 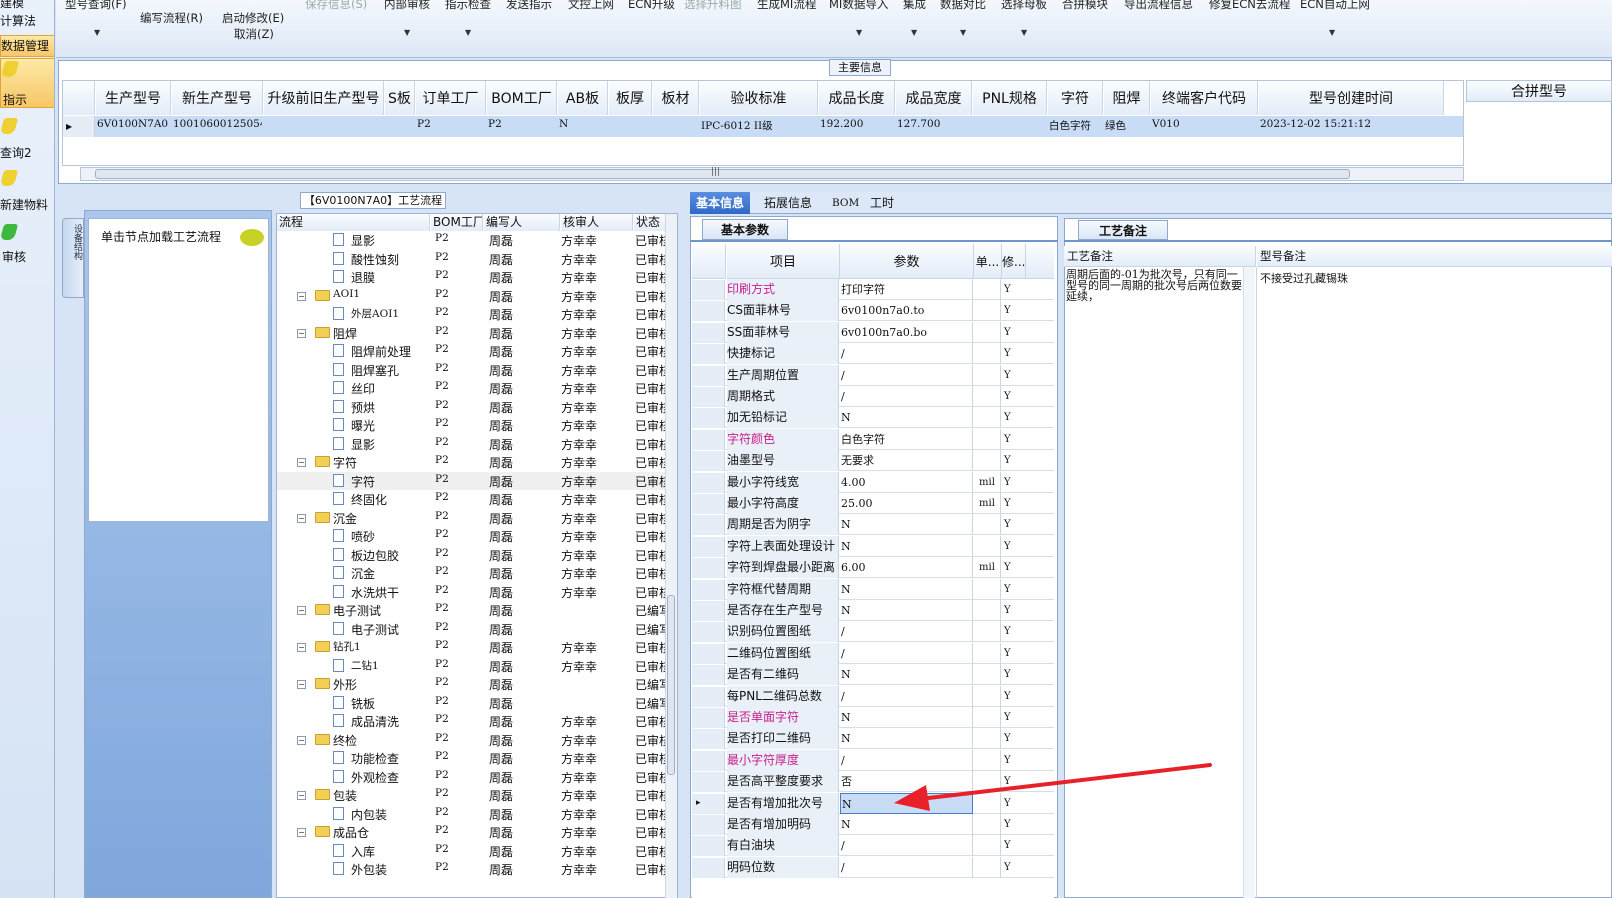 What do you see at coordinates (472, 703) in the screenshot?
I see `tree-row: 铣板 P2 周磊 已编写` at bounding box center [472, 703].